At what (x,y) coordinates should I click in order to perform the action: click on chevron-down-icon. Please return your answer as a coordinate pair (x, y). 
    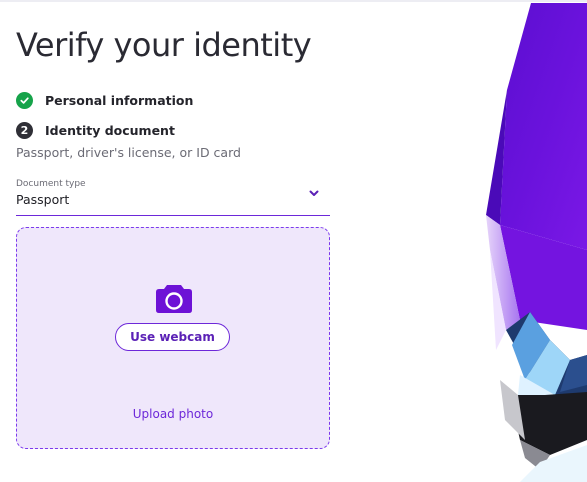
    Looking at the image, I should click on (314, 193).